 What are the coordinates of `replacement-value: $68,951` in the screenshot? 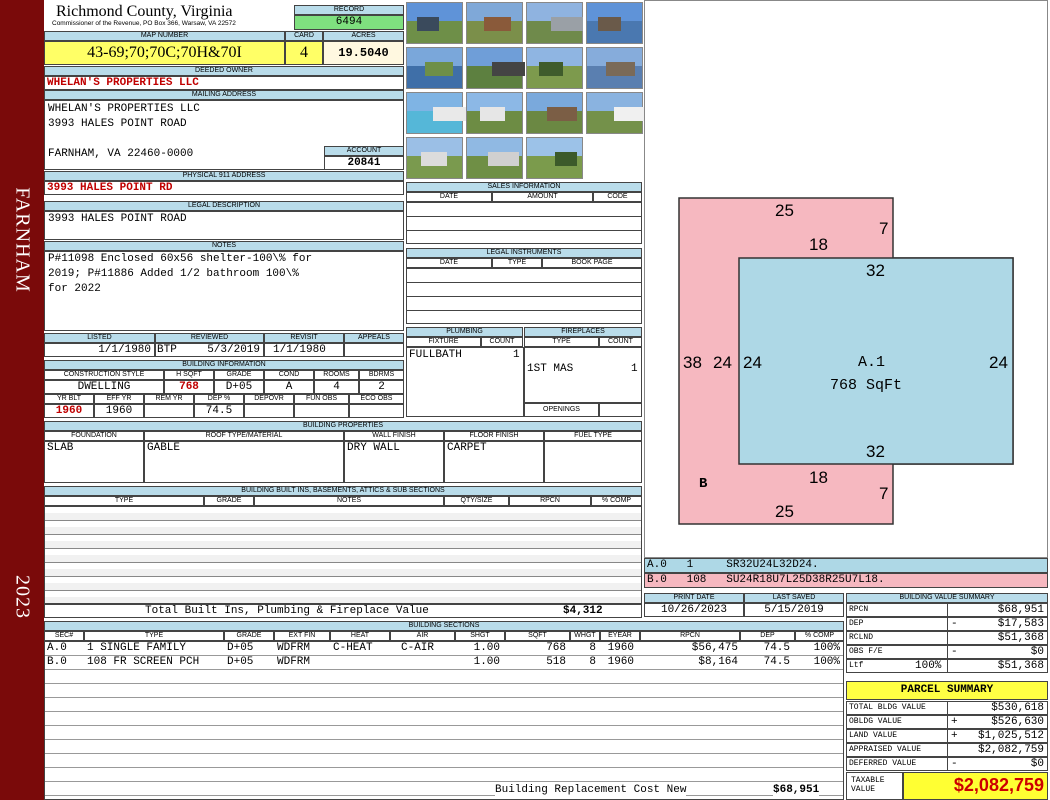 It's located at (796, 790).